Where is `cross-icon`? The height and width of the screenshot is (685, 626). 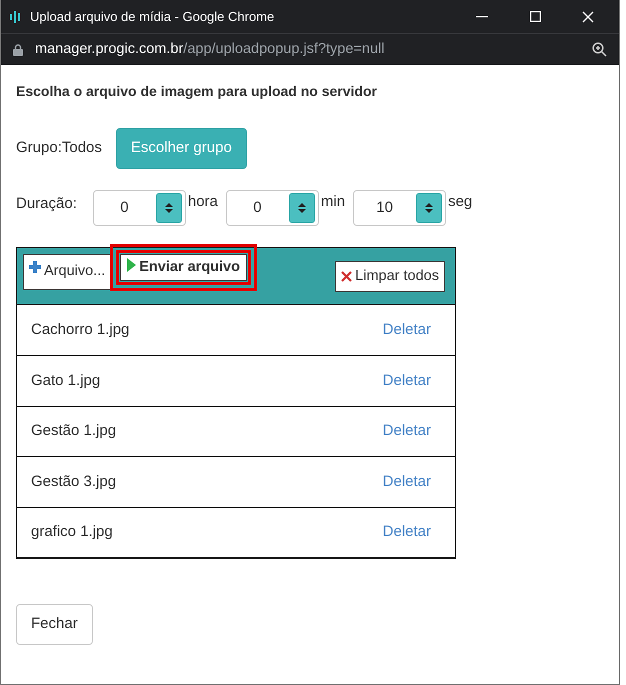
cross-icon is located at coordinates (346, 276).